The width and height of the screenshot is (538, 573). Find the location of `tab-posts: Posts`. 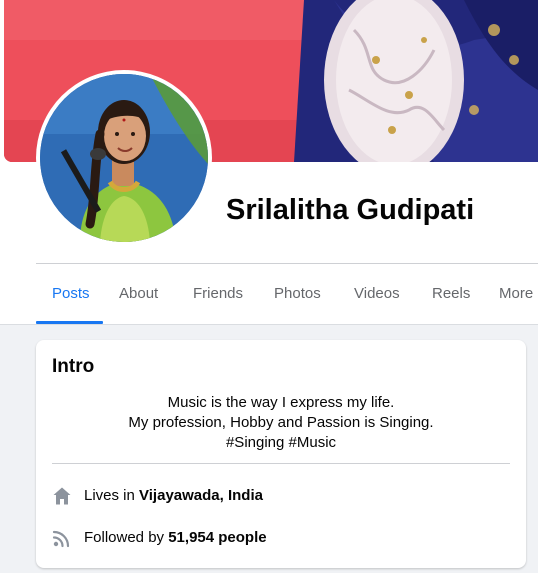

tab-posts: Posts is located at coordinates (71, 294).